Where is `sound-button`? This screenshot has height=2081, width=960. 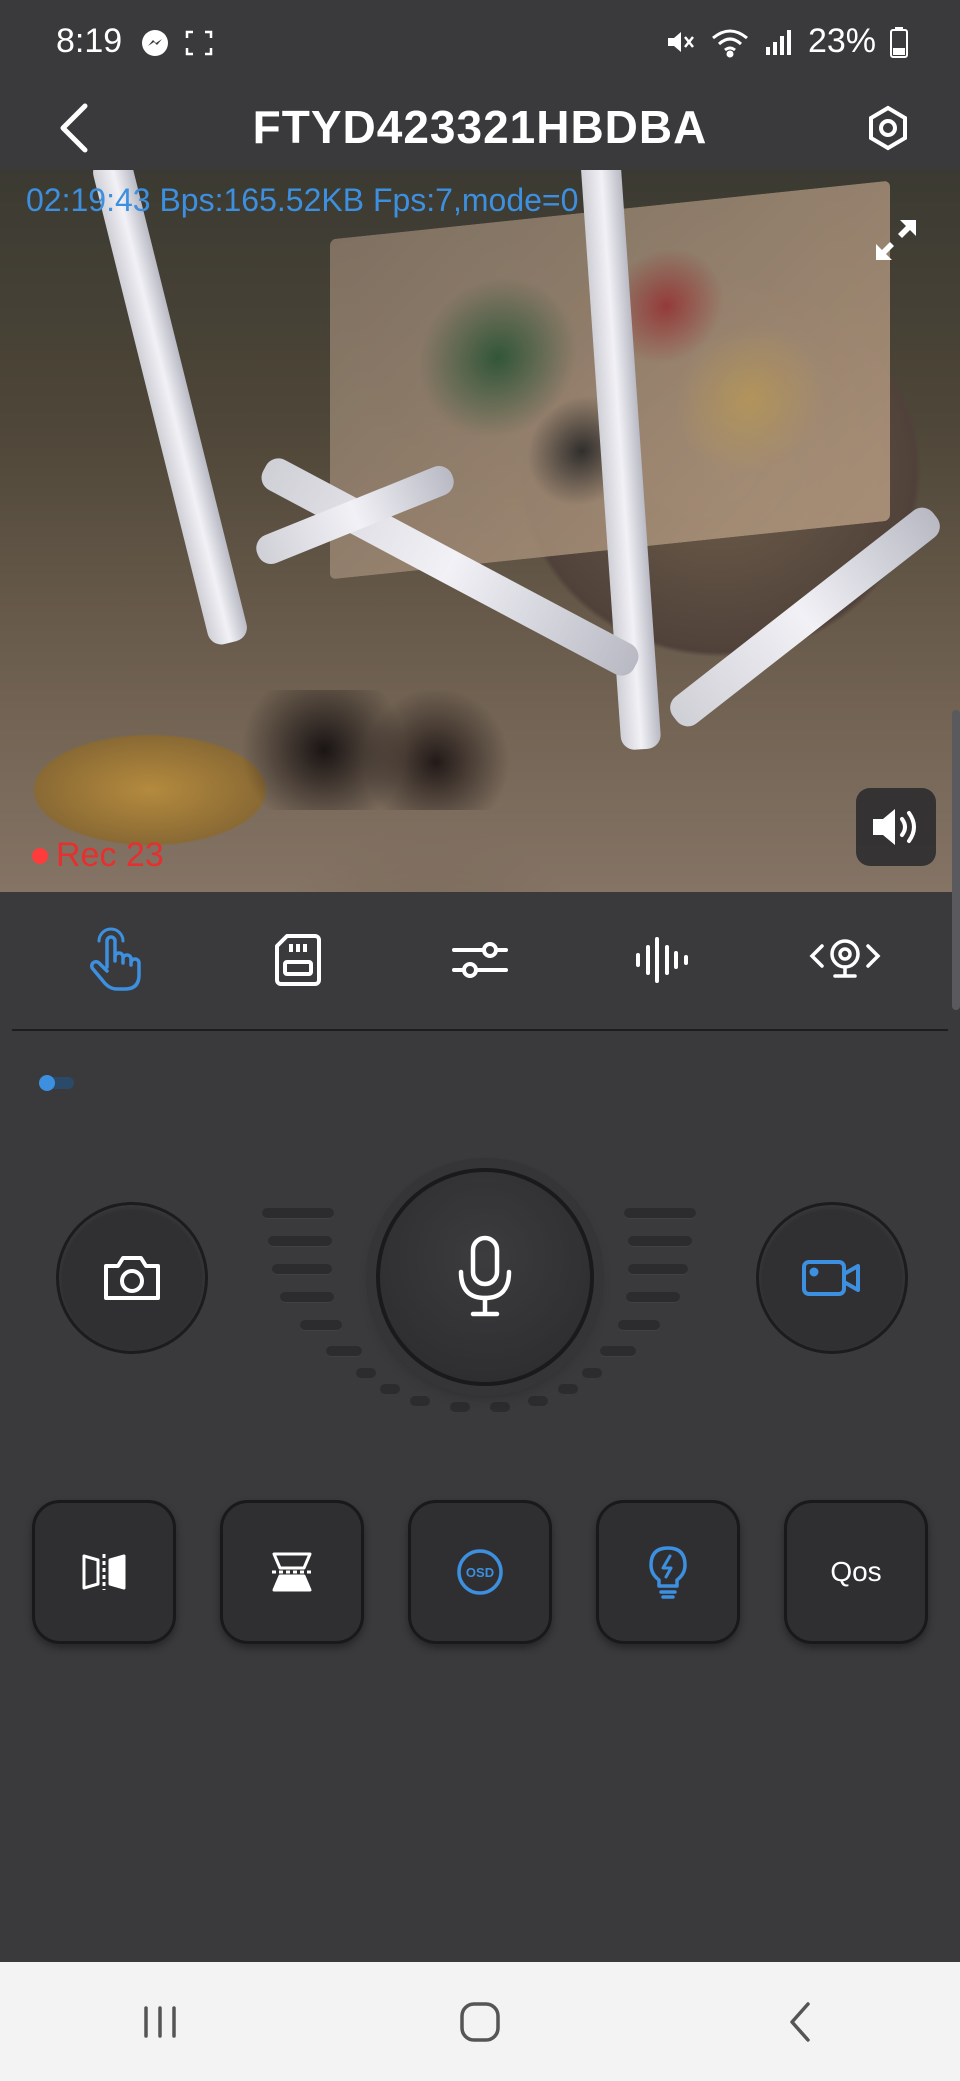
sound-button is located at coordinates (896, 827).